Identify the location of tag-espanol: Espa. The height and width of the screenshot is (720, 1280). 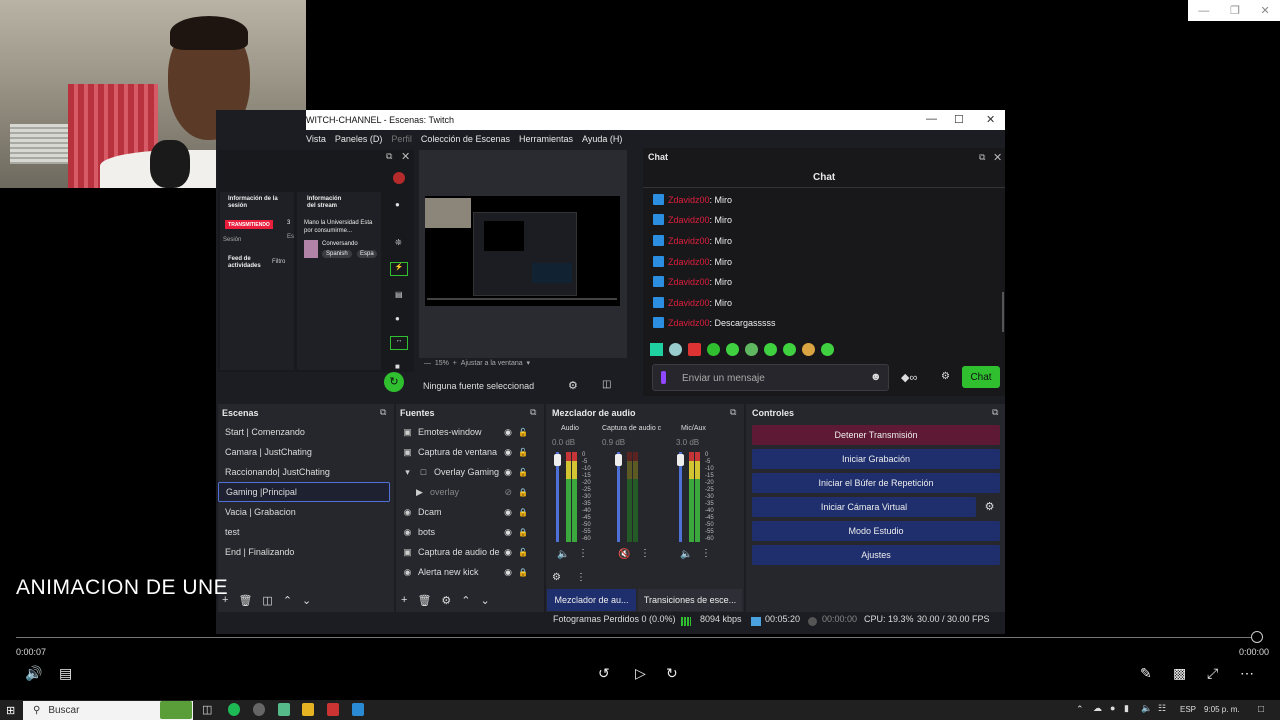
(367, 254).